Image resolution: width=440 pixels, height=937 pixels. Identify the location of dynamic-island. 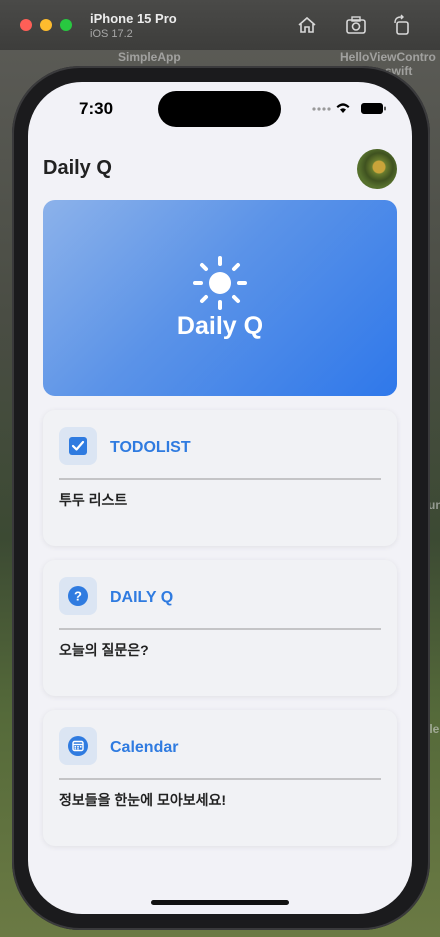
(219, 109).